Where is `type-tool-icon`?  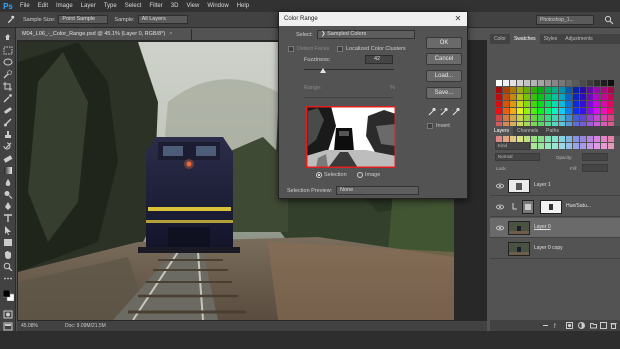
type-tool-icon is located at coordinates (8, 218).